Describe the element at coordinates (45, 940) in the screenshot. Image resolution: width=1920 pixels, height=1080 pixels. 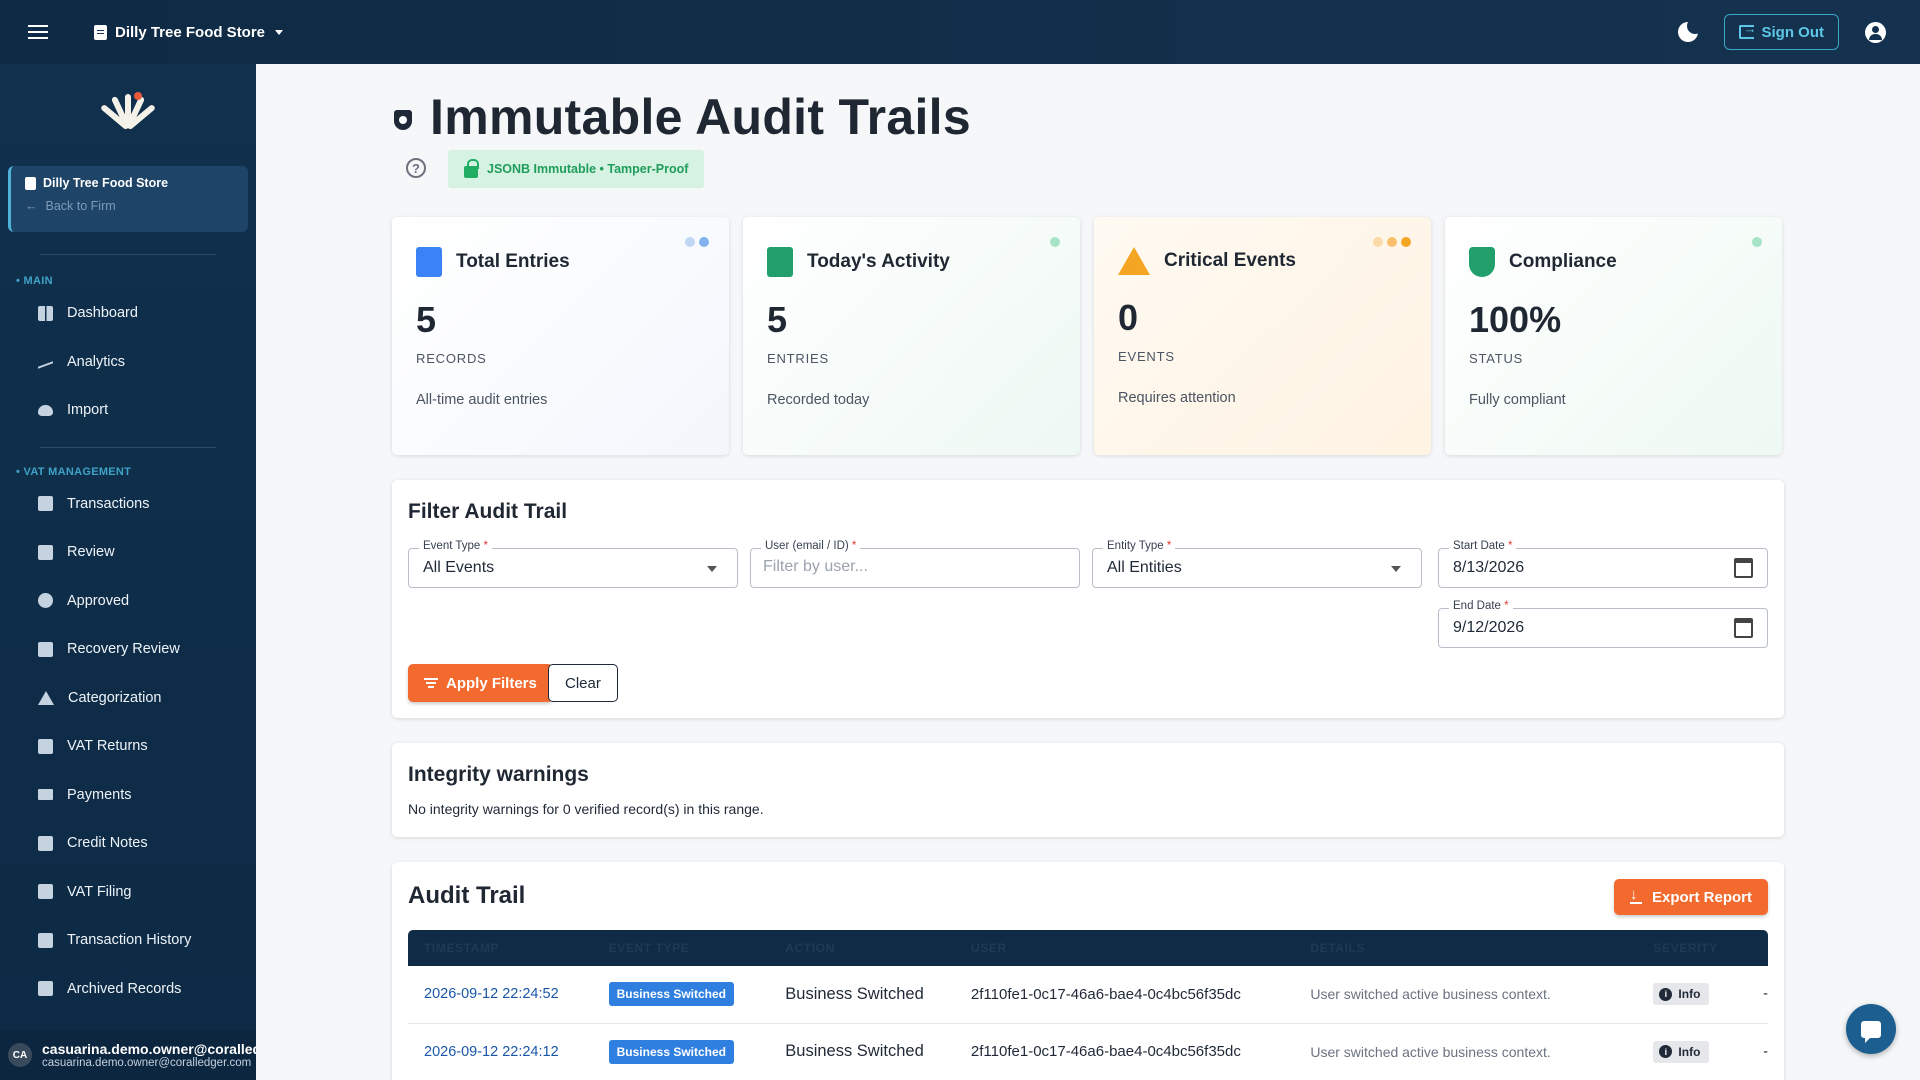
I see `history-search-icon` at that location.